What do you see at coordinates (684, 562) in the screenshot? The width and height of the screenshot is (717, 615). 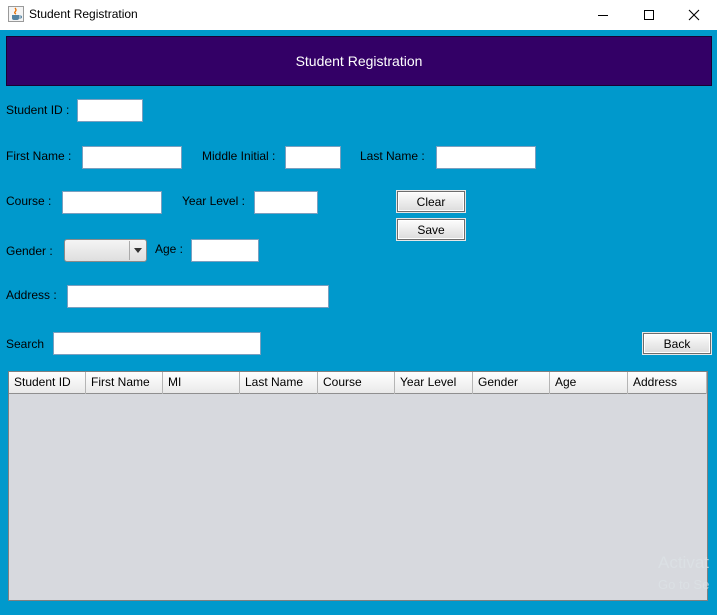 I see `activation-watermark-line1: Activat` at bounding box center [684, 562].